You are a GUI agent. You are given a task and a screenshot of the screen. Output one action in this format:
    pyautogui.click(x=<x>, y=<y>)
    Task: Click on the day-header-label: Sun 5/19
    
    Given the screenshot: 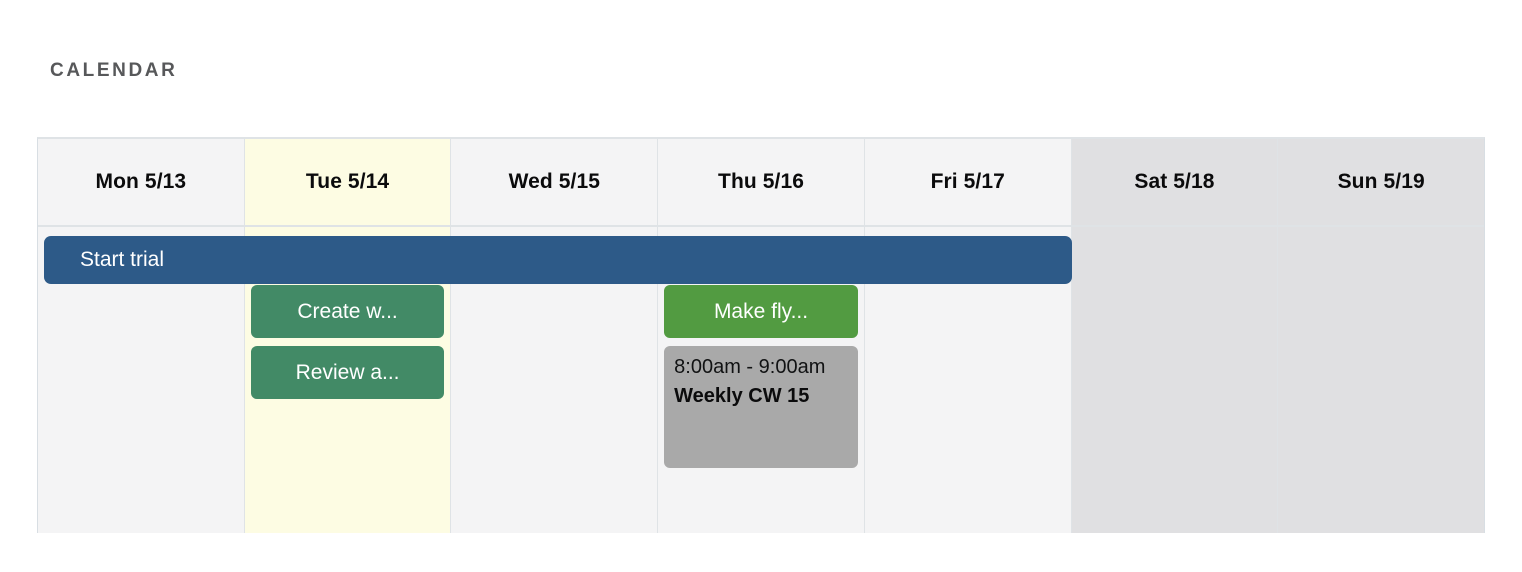 What is the action you would take?
    pyautogui.click(x=1381, y=181)
    